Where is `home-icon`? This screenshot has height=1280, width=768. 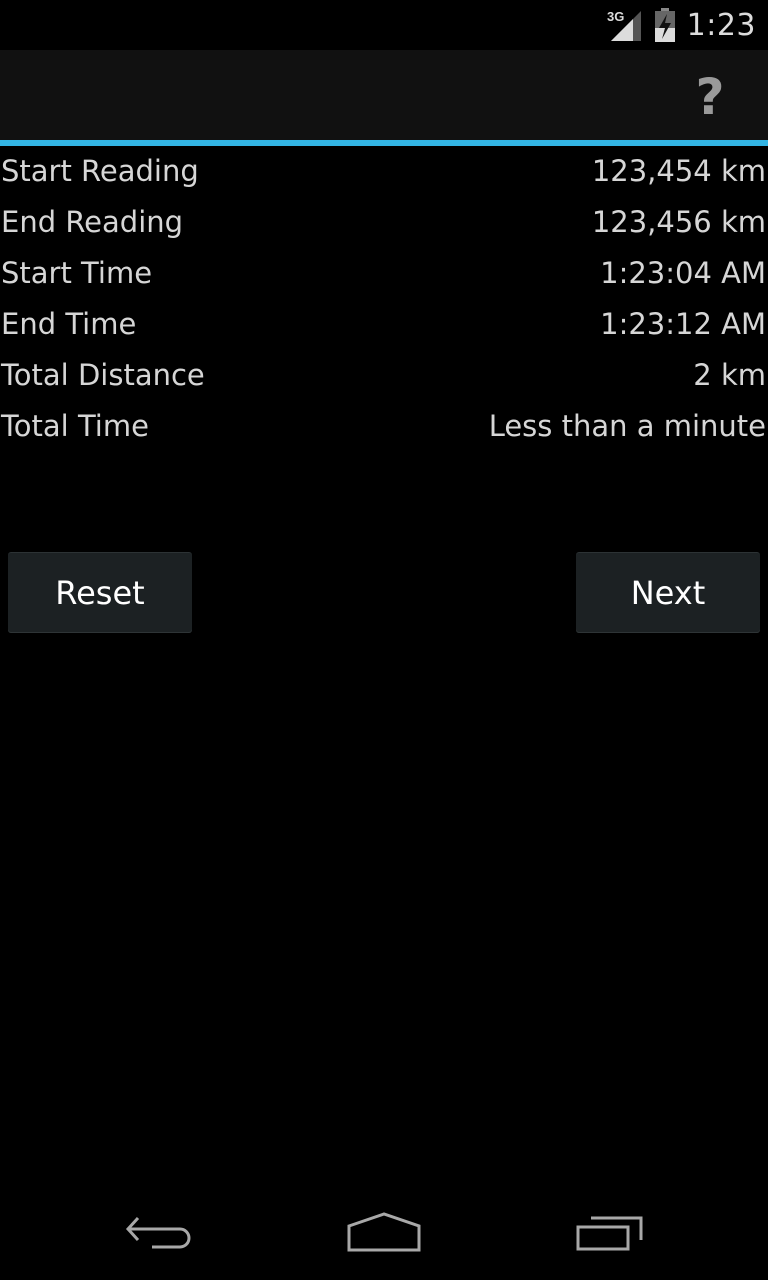
home-icon is located at coordinates (384, 1235).